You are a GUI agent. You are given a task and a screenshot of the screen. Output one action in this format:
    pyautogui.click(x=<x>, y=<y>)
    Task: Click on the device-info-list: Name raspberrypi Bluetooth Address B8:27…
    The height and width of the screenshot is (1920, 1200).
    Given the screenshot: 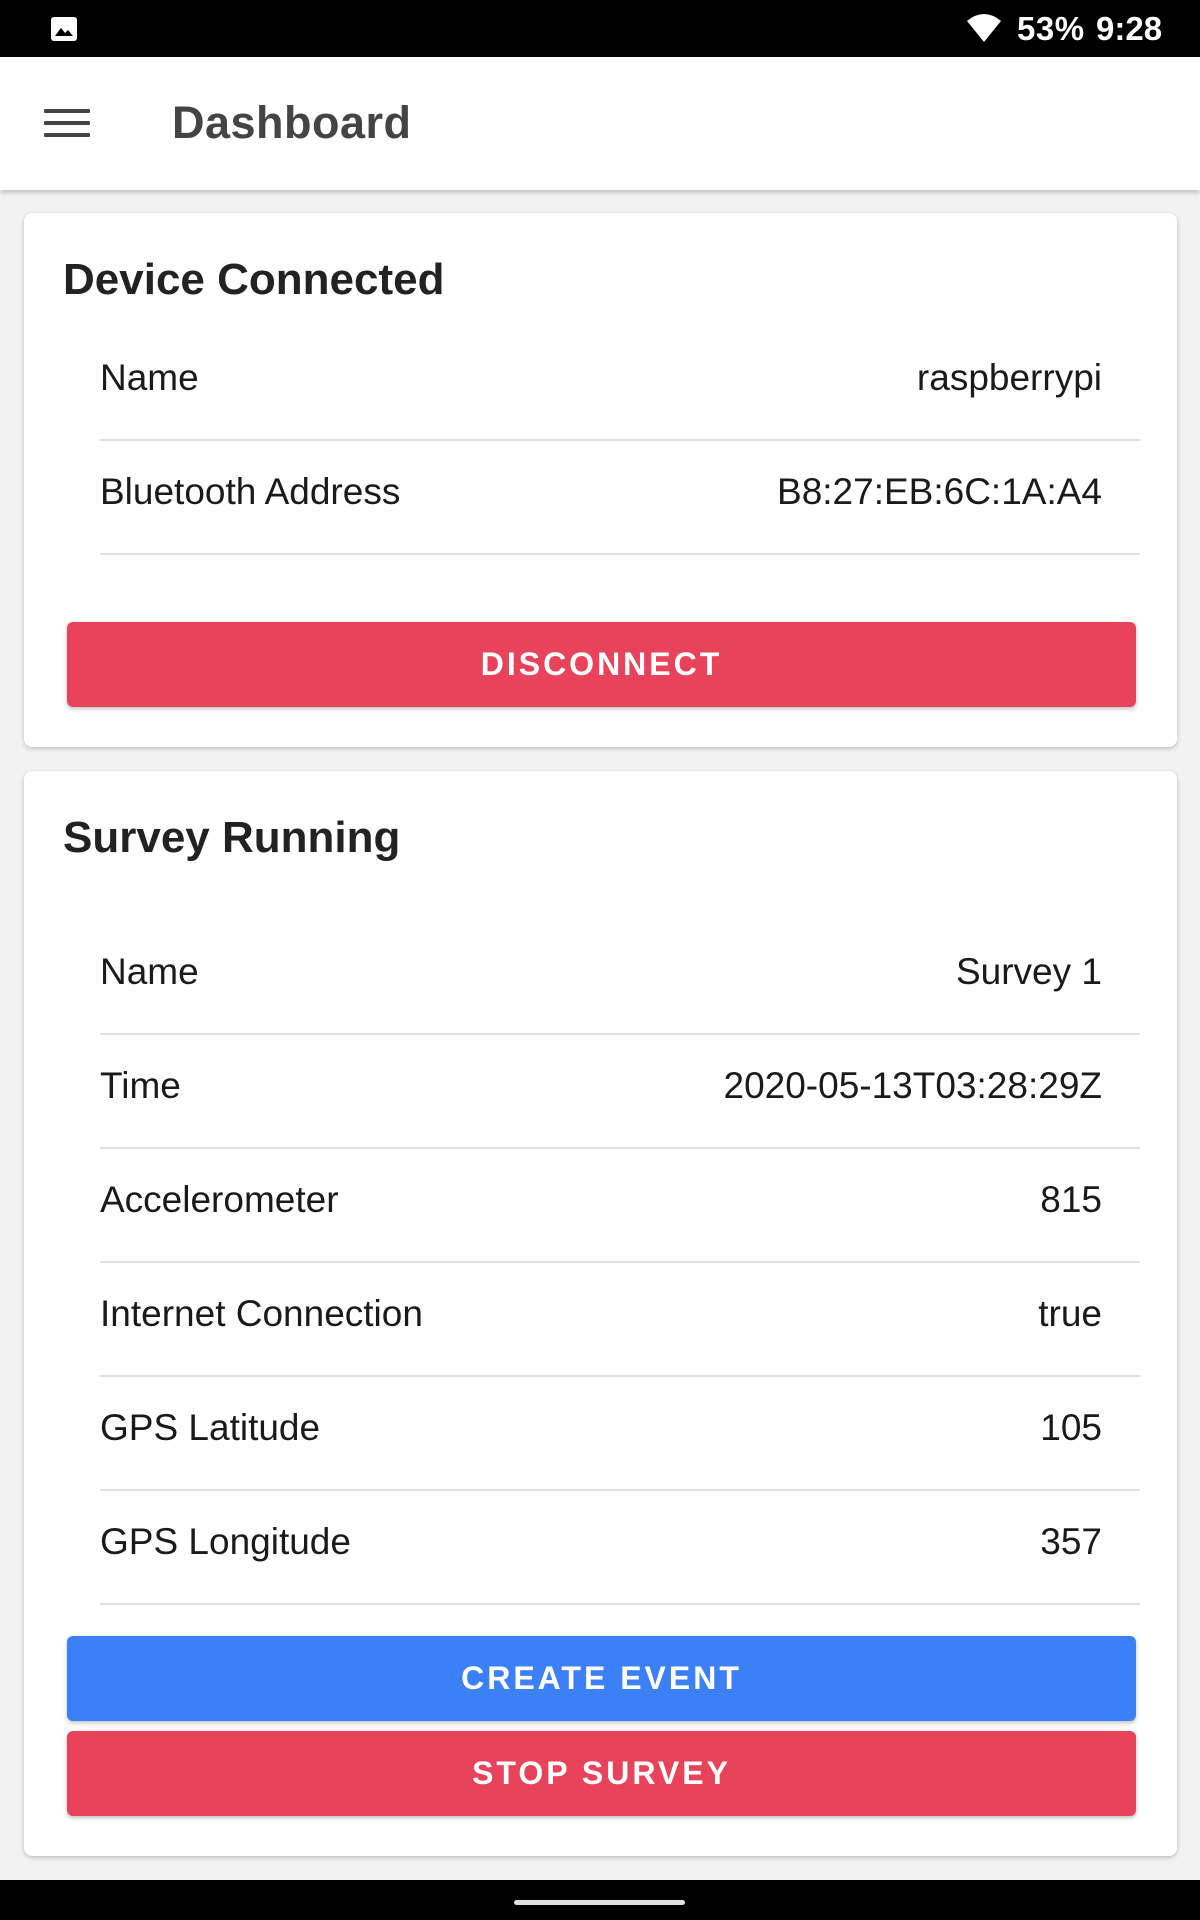 What is the action you would take?
    pyautogui.click(x=620, y=441)
    